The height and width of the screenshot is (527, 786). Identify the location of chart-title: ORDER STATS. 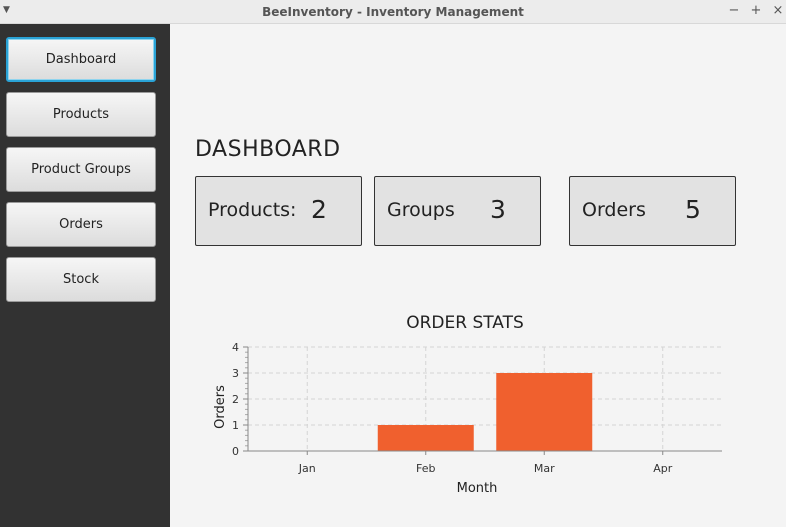
(465, 323).